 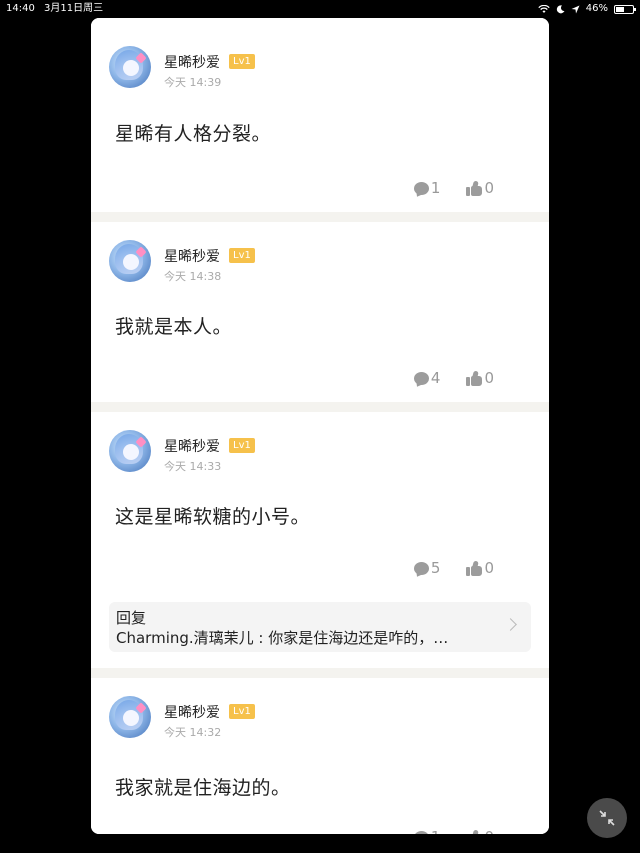 What do you see at coordinates (575, 9) in the screenshot?
I see `location-icon` at bounding box center [575, 9].